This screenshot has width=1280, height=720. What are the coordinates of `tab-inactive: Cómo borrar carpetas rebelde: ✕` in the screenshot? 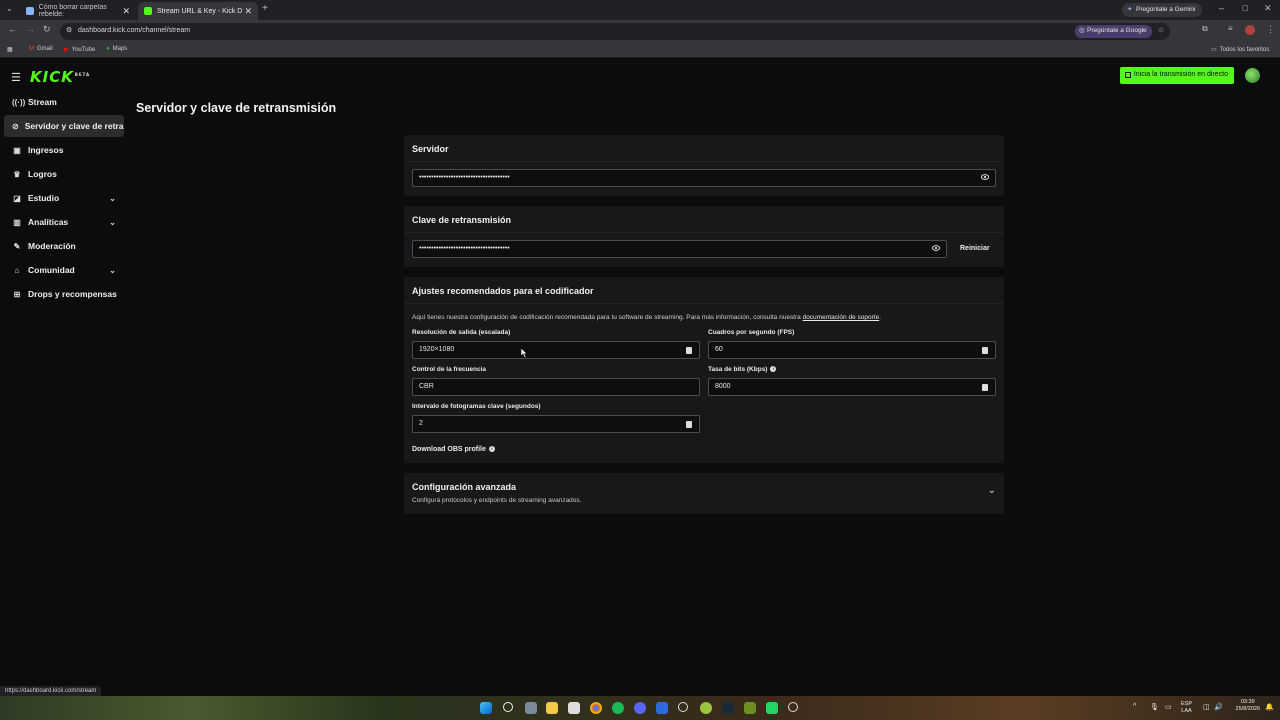 It's located at (78, 11).